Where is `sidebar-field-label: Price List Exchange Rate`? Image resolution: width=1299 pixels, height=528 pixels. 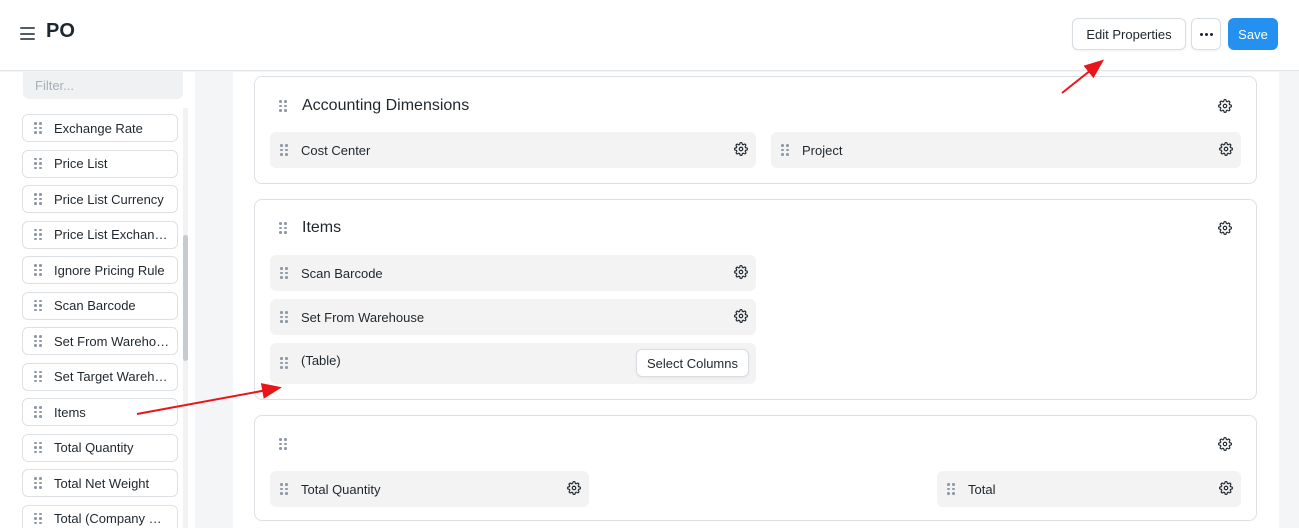
sidebar-field-label: Price List Exchange Rate is located at coordinates (112, 234).